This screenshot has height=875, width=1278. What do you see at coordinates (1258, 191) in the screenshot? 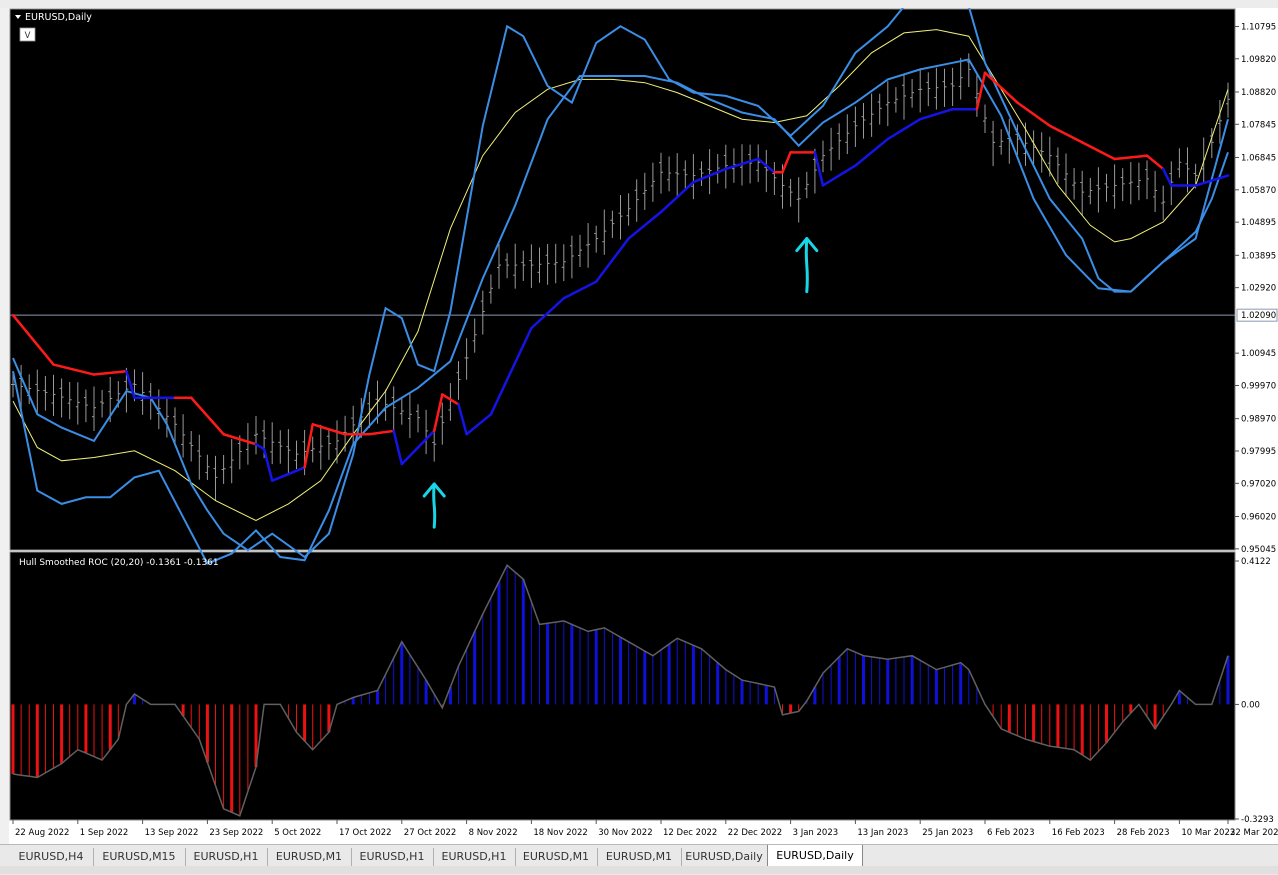
I see `price-axis-label: 1.05870` at bounding box center [1258, 191].